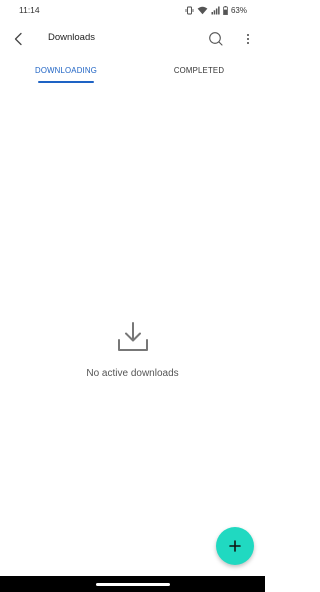 Image resolution: width=320 pixels, height=592 pixels. I want to click on more-options-button, so click(248, 39).